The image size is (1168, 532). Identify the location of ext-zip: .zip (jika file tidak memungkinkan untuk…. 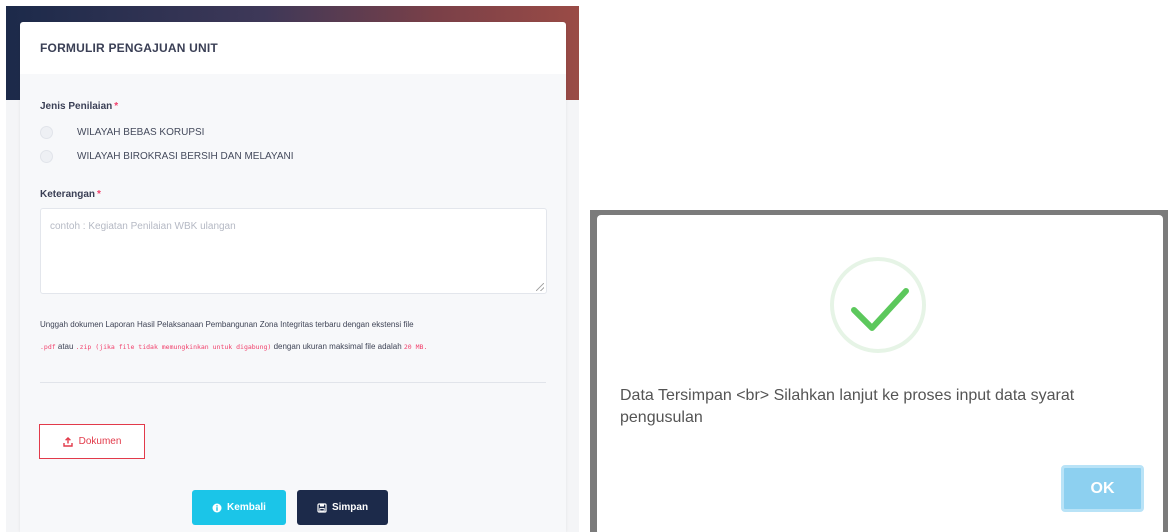
(173, 347).